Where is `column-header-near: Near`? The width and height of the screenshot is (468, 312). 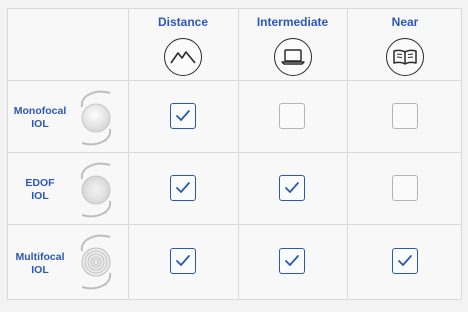 column-header-near: Near is located at coordinates (405, 45).